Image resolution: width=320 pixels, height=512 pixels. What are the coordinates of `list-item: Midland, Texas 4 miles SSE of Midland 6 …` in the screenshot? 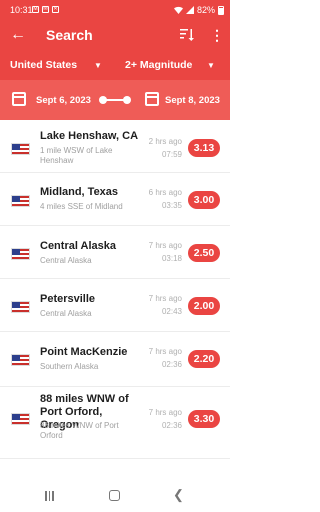 It's located at (115, 199).